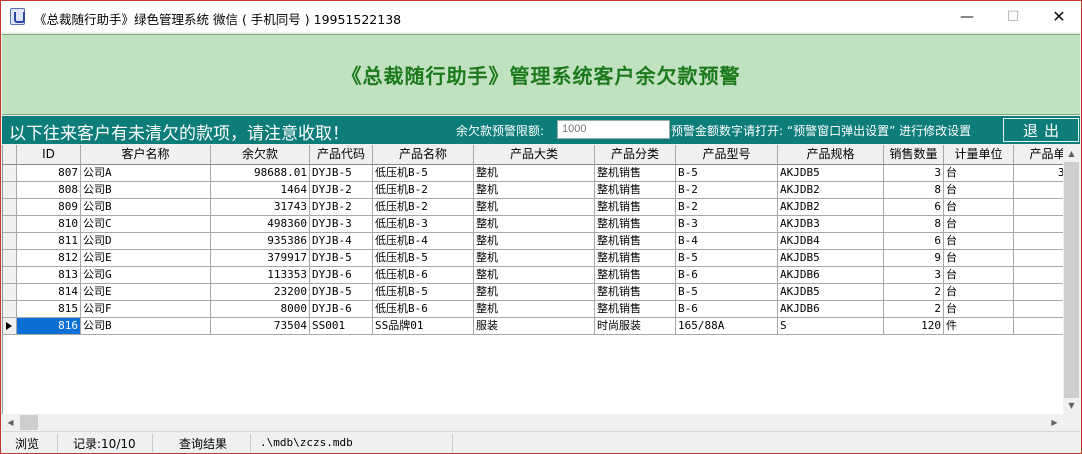 The height and width of the screenshot is (454, 1082). I want to click on table-cell: B-6, so click(727, 275).